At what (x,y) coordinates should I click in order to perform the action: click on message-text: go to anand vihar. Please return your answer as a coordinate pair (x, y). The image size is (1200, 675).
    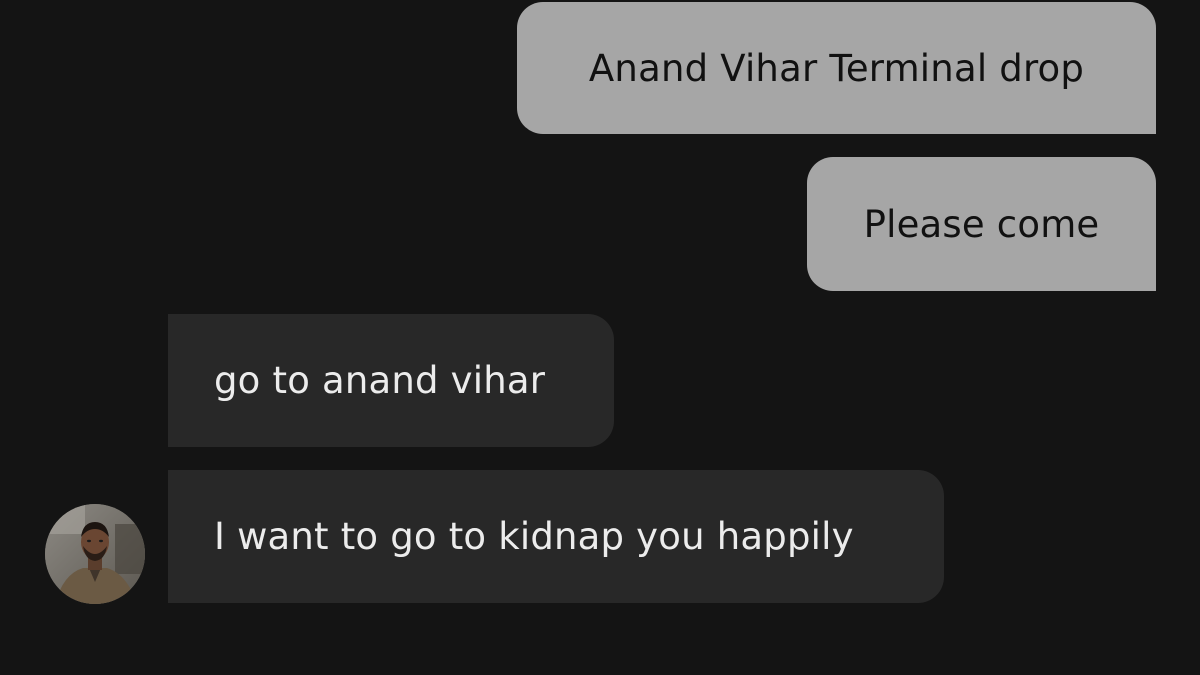
    Looking at the image, I should click on (380, 380).